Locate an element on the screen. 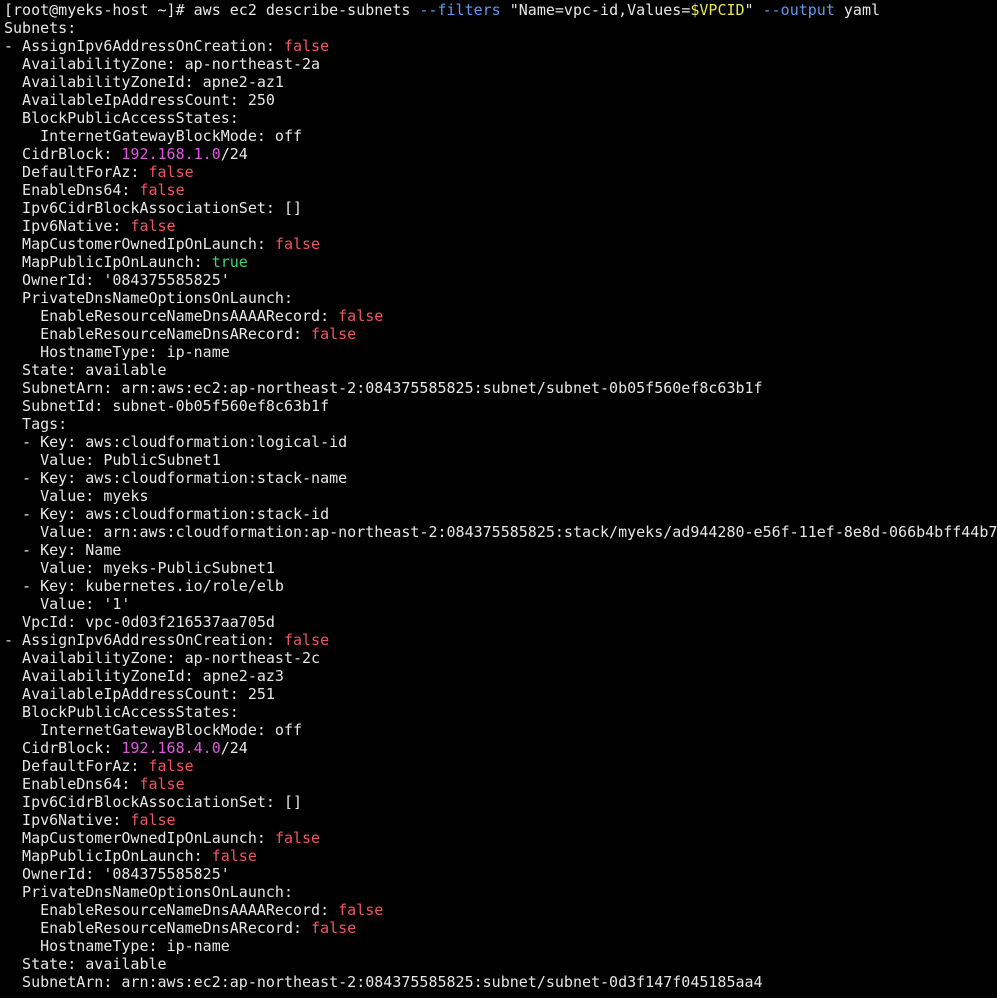  output-line: Tags: is located at coordinates (500, 424).